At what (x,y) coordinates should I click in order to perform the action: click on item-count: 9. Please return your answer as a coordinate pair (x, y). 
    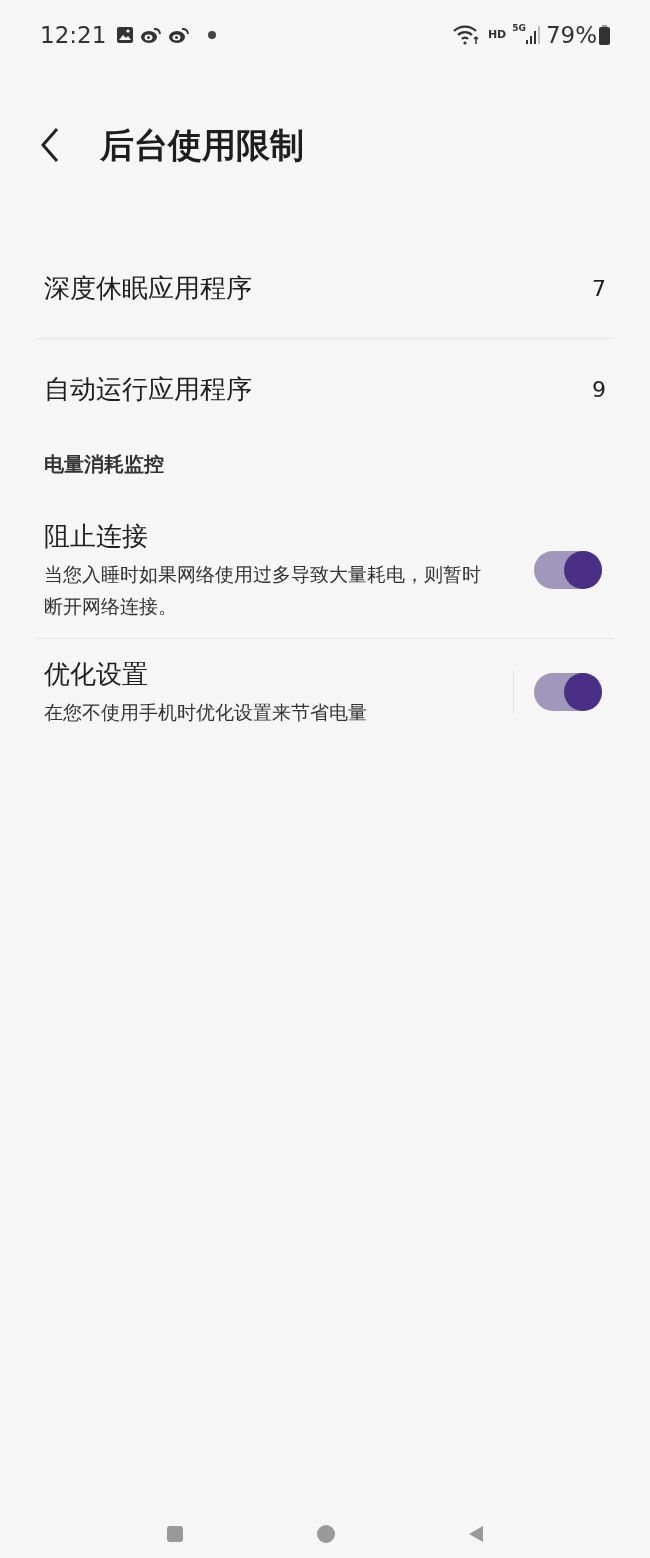
    Looking at the image, I should click on (599, 389).